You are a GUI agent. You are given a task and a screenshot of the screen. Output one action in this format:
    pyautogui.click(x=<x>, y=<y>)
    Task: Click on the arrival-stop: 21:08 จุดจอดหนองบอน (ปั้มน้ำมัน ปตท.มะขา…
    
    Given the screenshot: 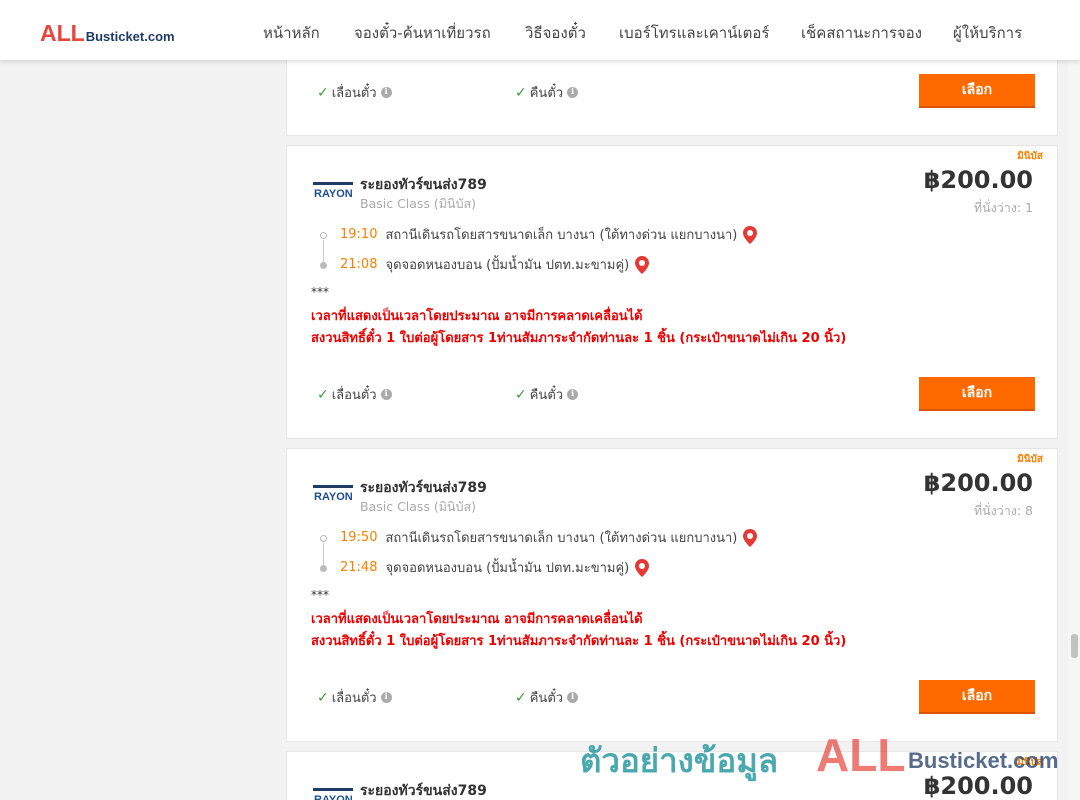 What is the action you would take?
    pyautogui.click(x=495, y=264)
    